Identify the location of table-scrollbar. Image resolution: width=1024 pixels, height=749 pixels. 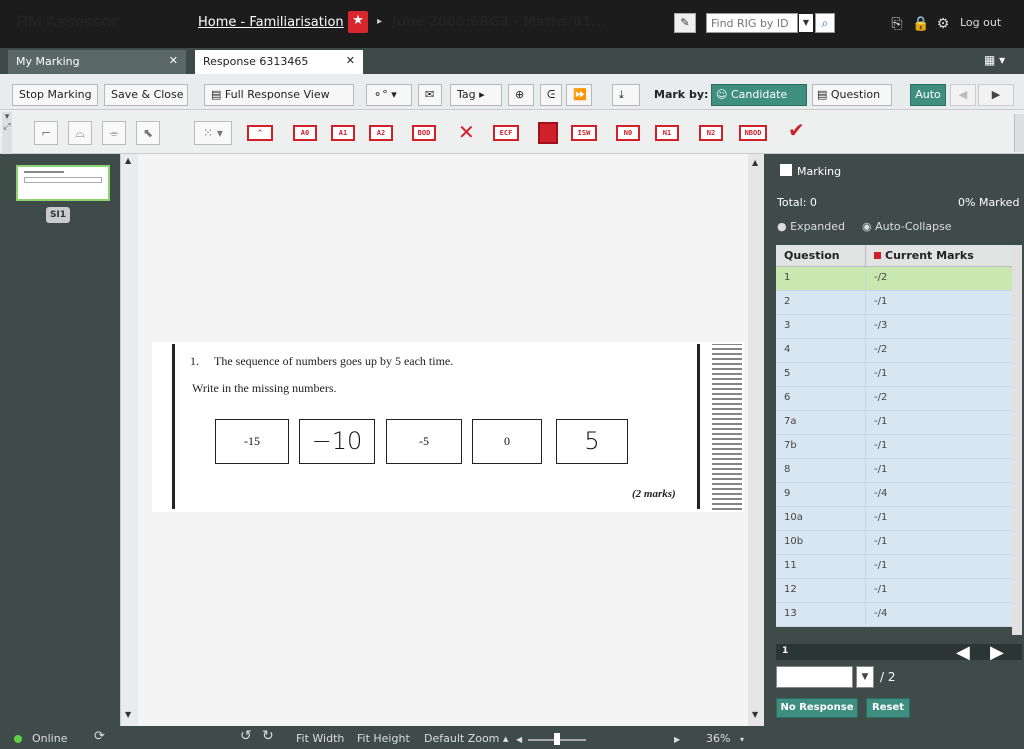
(1017, 440).